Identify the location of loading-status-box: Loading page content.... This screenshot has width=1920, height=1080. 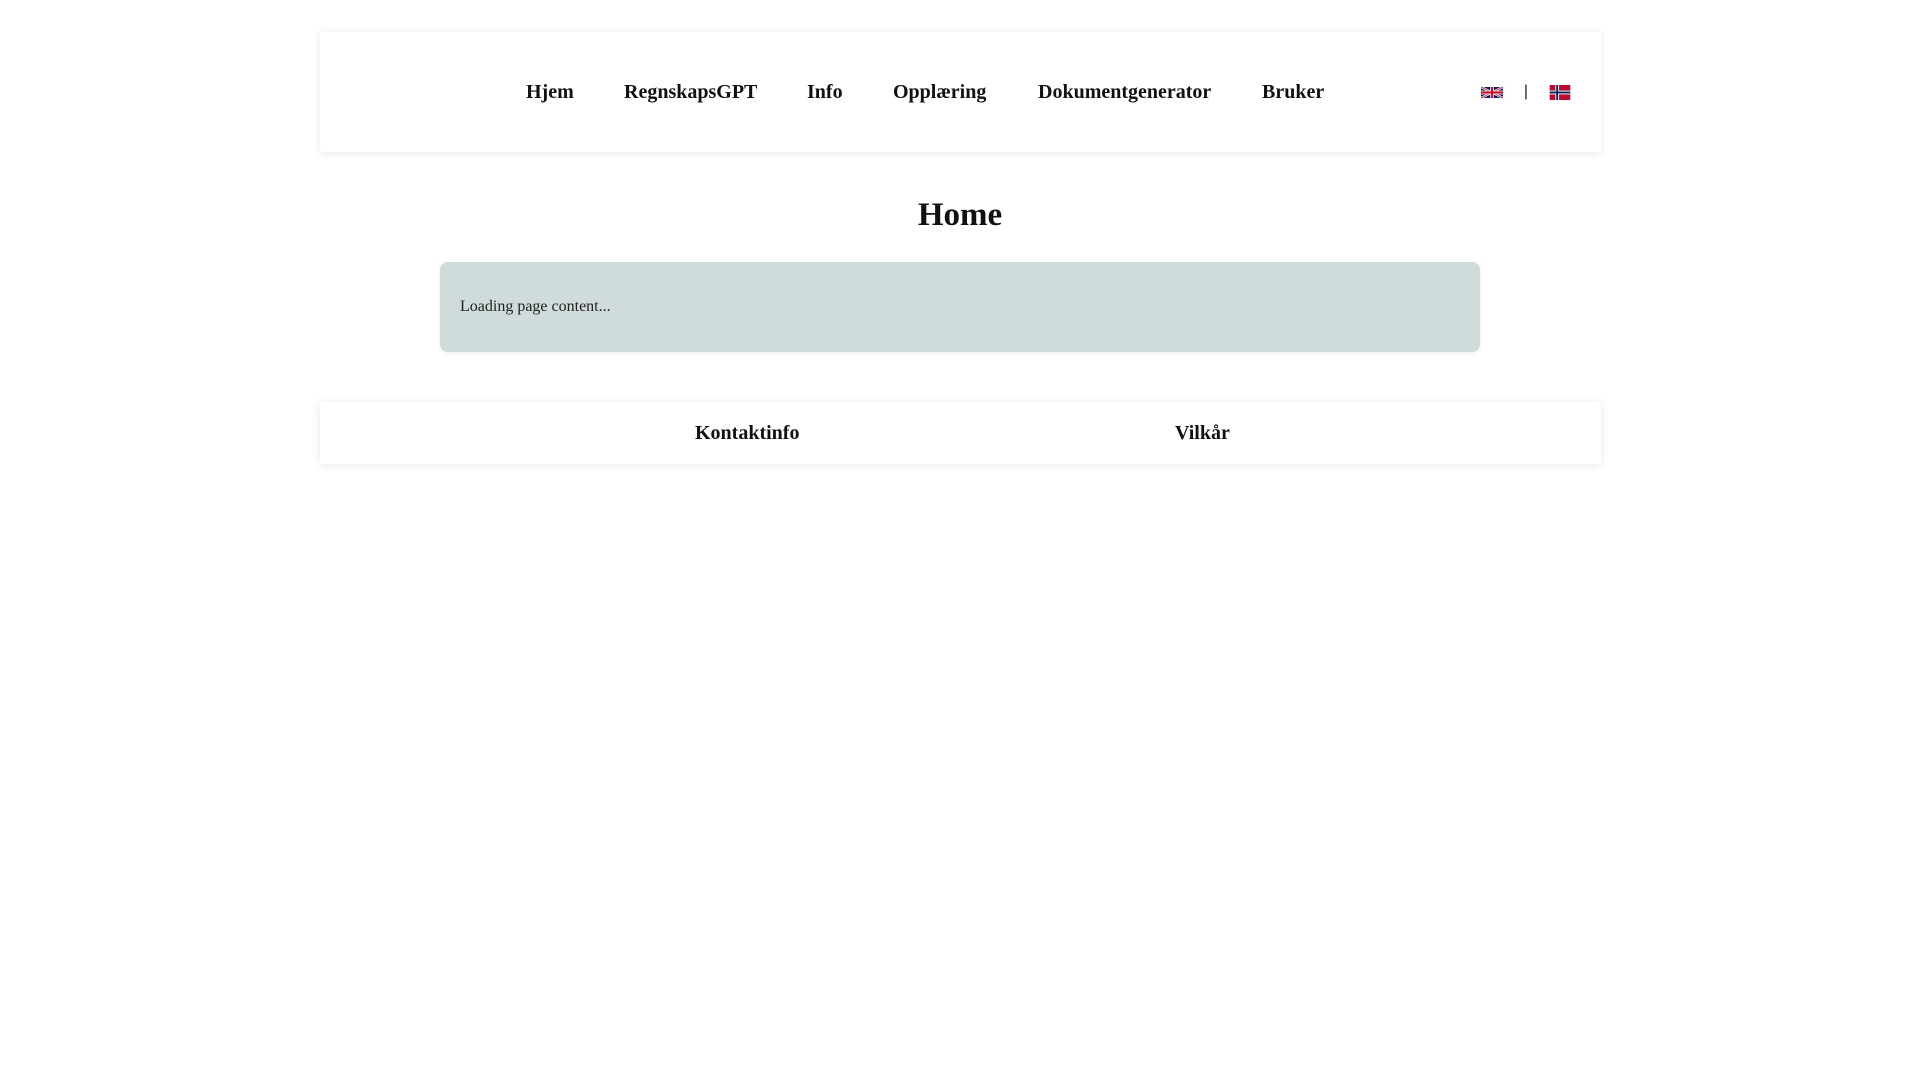
(960, 307).